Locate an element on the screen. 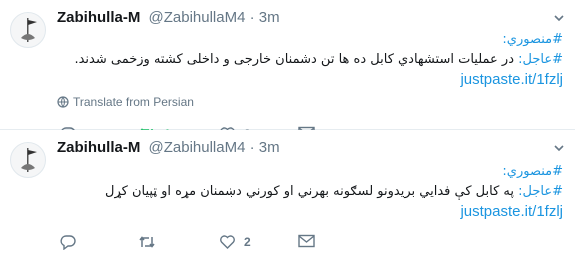  reply-button is located at coordinates (72, 242).